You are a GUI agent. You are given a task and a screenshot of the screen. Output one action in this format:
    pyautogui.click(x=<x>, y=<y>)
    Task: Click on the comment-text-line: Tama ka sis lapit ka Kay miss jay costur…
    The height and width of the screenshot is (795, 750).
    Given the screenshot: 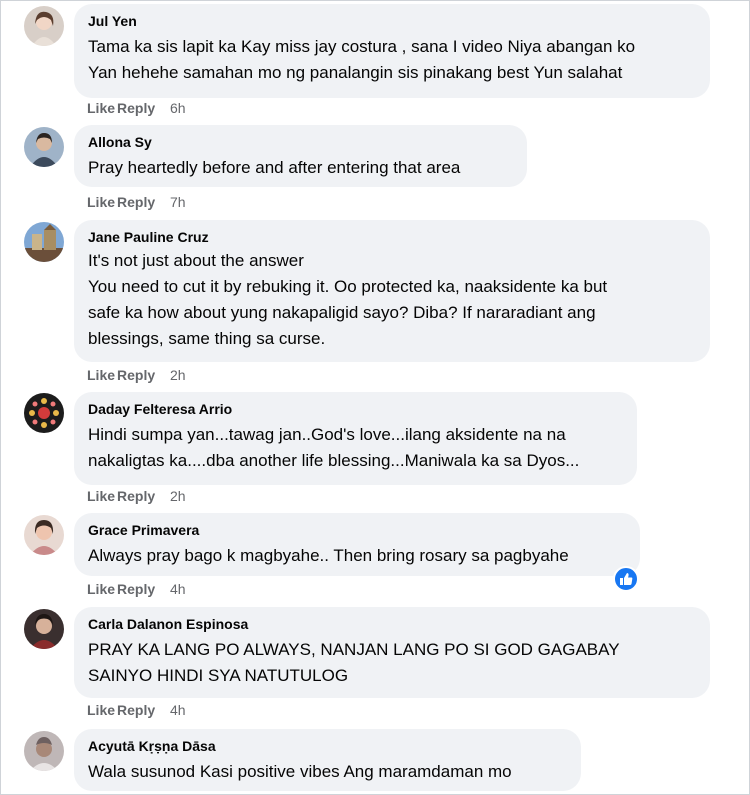 What is the action you would take?
    pyautogui.click(x=362, y=46)
    